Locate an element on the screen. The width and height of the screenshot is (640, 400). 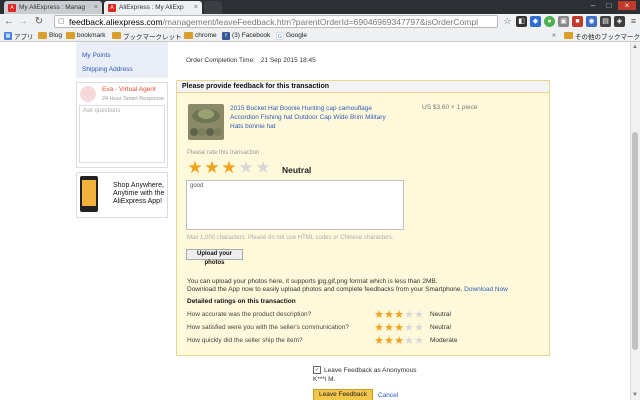
extension-icon: ● is located at coordinates (549, 21).